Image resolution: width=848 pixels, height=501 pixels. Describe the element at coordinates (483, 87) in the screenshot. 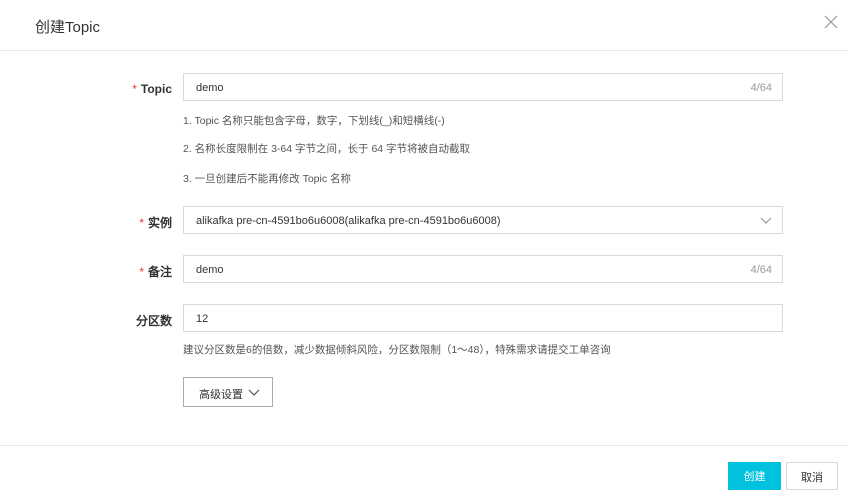

I see `topic-input: demo 4/64` at that location.